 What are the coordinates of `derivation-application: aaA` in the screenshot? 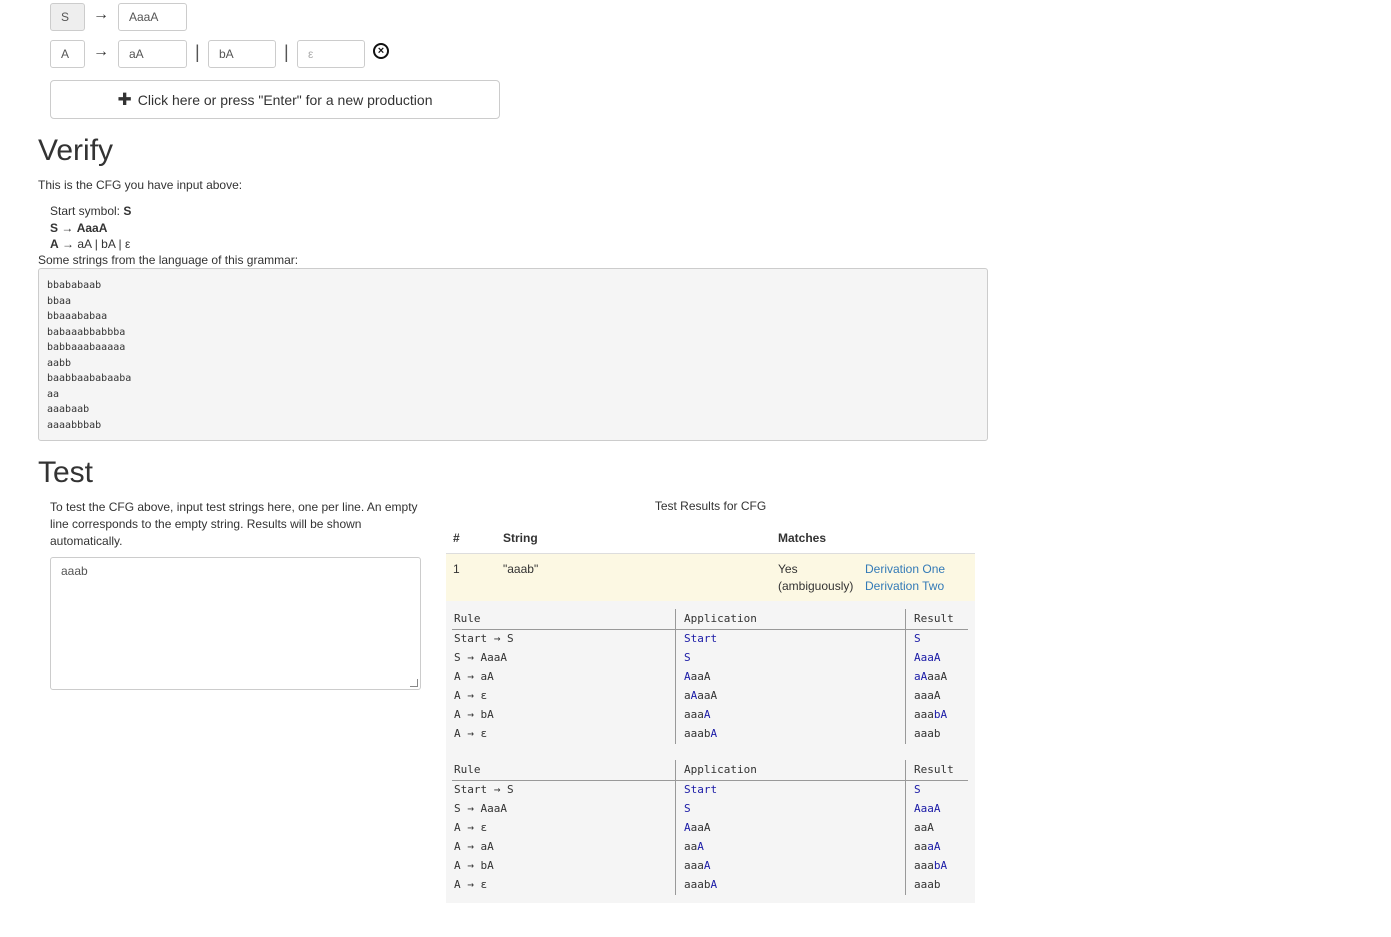 It's located at (694, 846).